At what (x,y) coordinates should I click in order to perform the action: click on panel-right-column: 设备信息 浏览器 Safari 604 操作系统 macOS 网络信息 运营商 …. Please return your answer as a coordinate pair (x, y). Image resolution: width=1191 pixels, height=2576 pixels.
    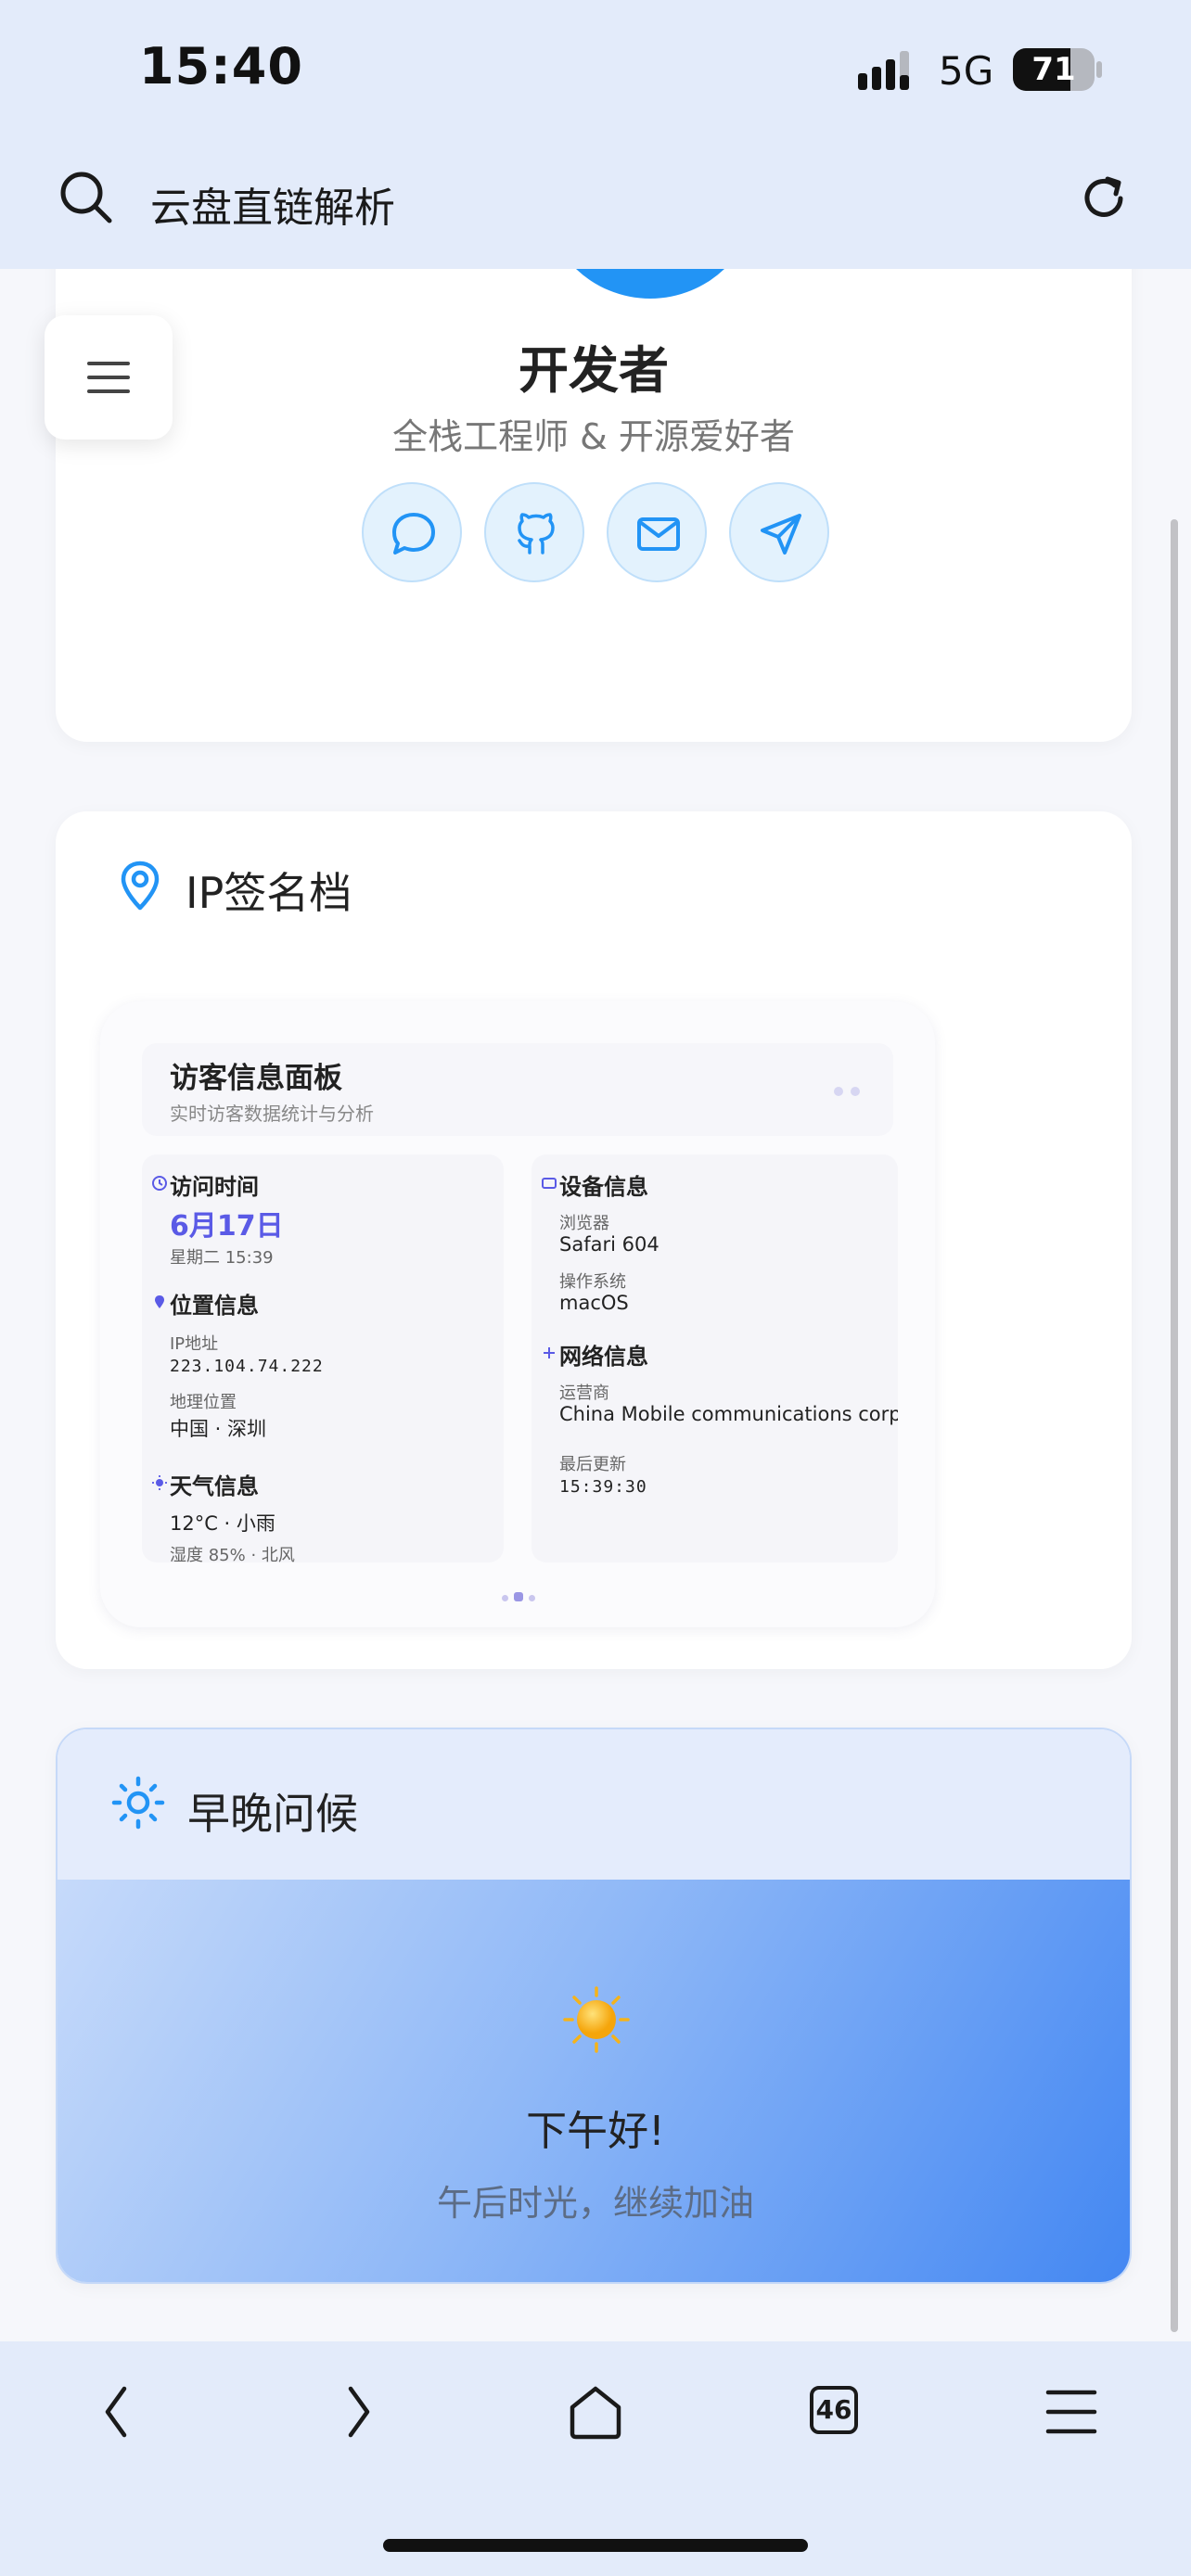
    Looking at the image, I should click on (714, 1358).